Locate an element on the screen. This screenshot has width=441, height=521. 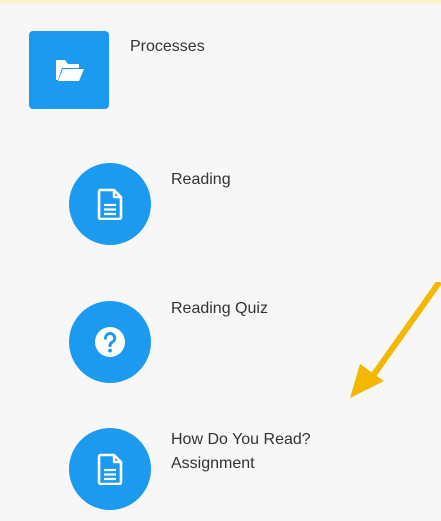
module-folder-tile is located at coordinates (69, 70).